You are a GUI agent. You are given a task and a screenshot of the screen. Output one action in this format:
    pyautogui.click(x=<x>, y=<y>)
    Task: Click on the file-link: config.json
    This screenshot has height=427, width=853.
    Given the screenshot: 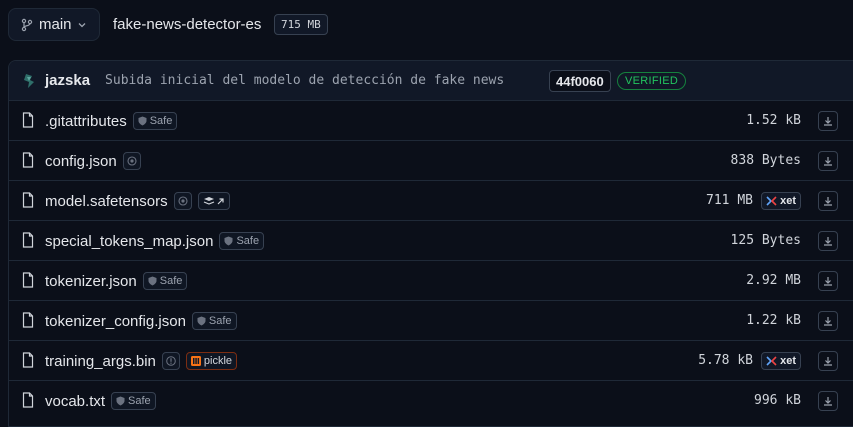 What is the action you would take?
    pyautogui.click(x=93, y=161)
    